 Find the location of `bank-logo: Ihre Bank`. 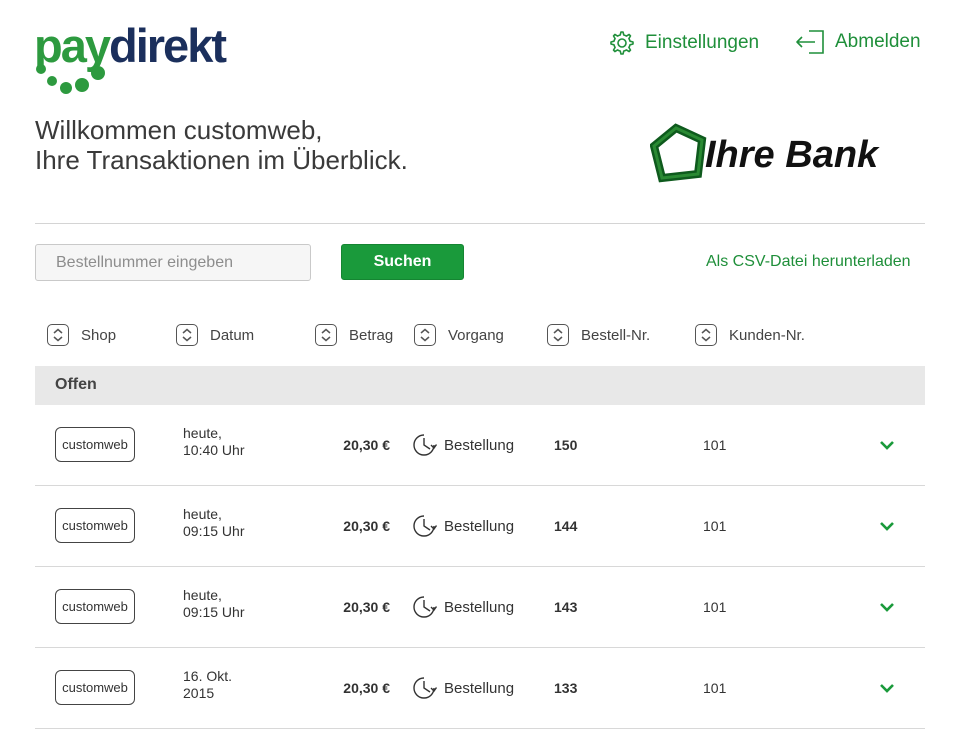

bank-logo: Ihre Bank is located at coordinates (785, 153).